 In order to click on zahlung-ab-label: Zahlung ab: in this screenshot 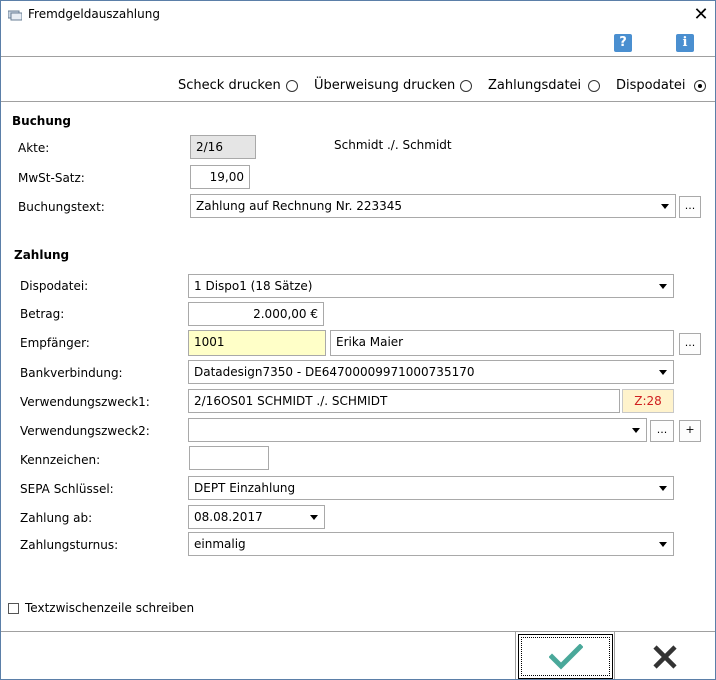, I will do `click(56, 518)`.